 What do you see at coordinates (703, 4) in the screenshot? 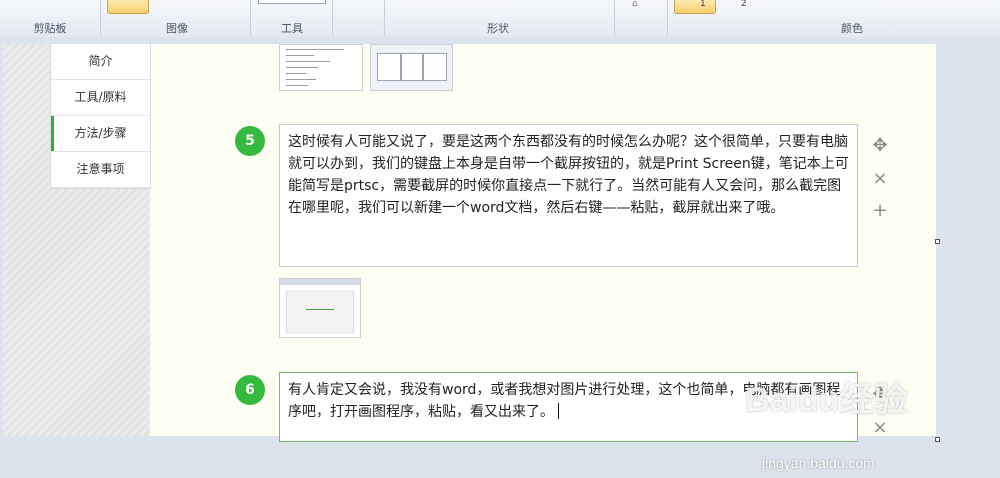
I see `color1-label: 1` at bounding box center [703, 4].